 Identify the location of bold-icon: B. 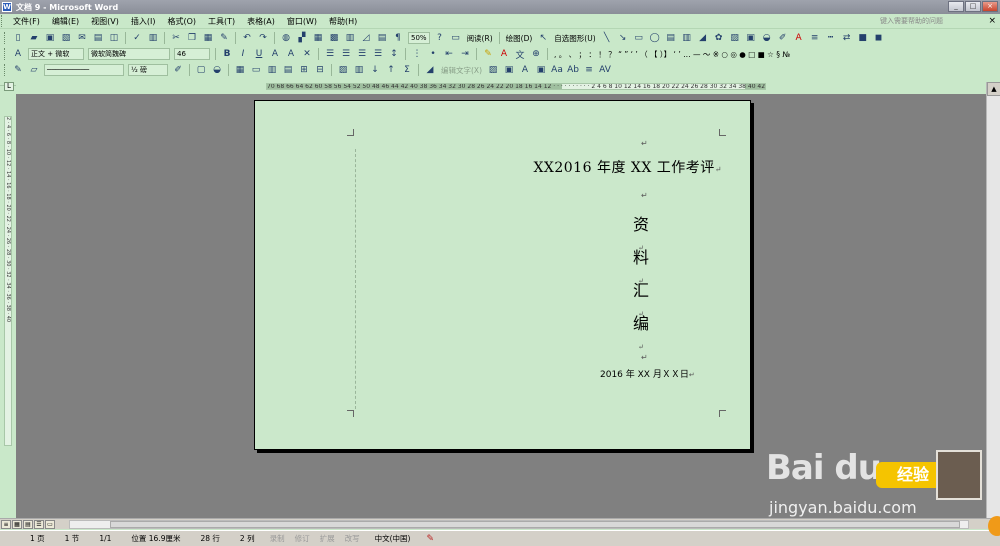
(227, 54).